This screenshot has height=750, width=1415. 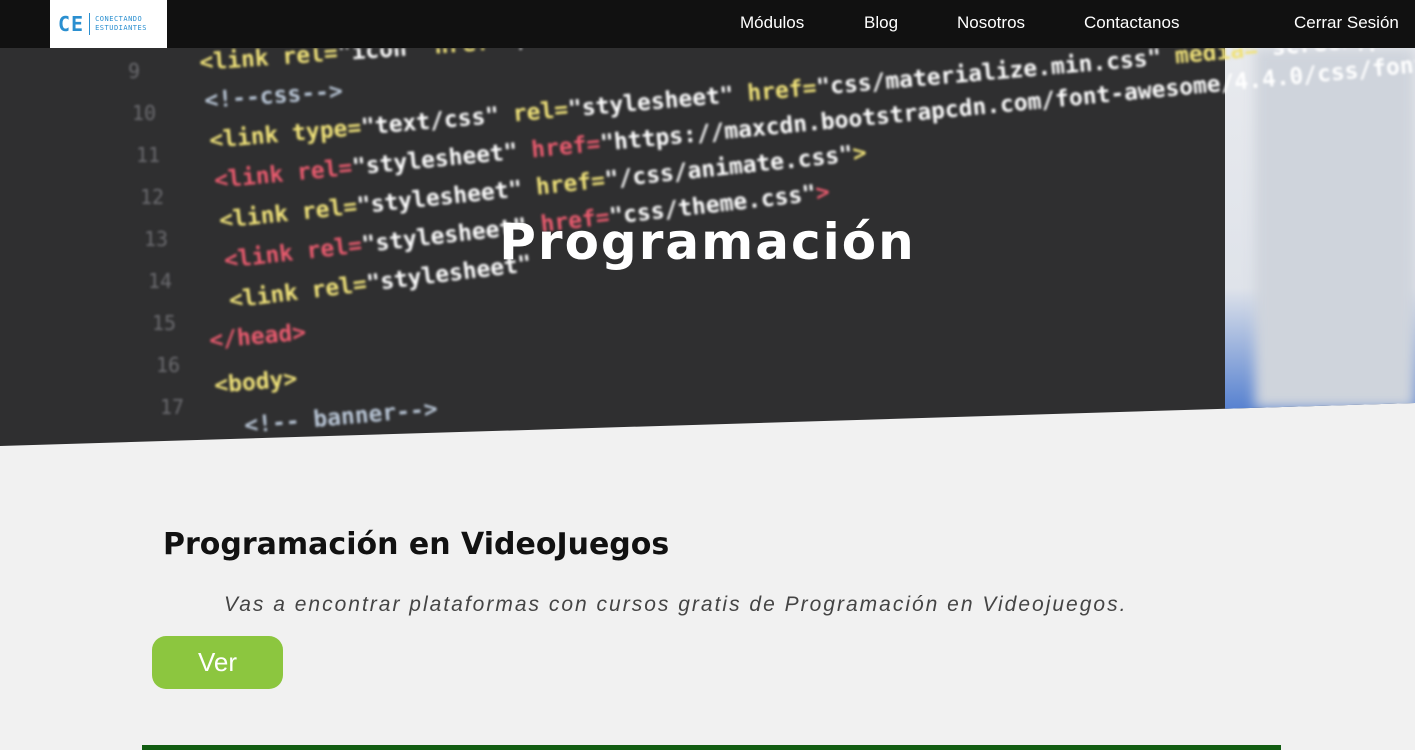 I want to click on site-logo: CE CONECTANDO ESTUDIANTES, so click(x=108, y=24).